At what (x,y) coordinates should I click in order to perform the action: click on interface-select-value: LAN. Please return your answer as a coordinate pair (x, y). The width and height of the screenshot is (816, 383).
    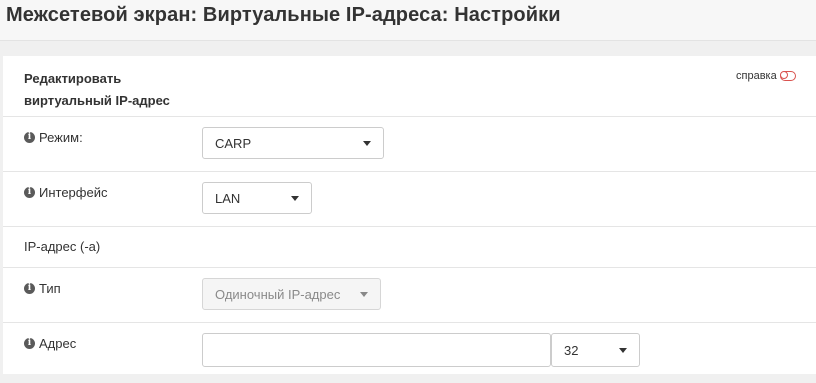
    Looking at the image, I should click on (228, 198).